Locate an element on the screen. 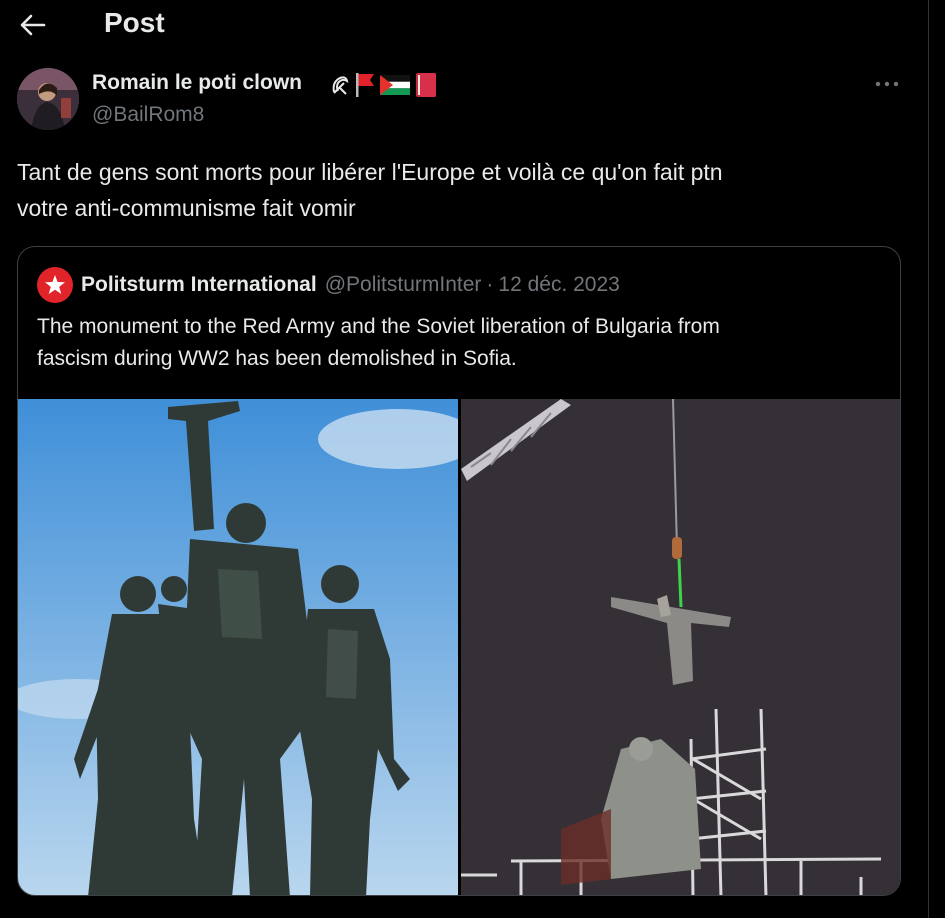  quoted-avatar is located at coordinates (55, 285).